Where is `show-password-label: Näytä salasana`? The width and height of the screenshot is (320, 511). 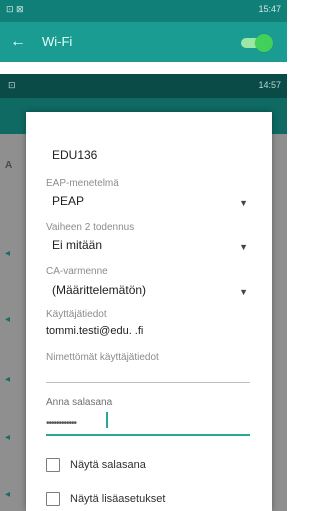
show-password-label: Näytä salasana is located at coordinates (108, 465).